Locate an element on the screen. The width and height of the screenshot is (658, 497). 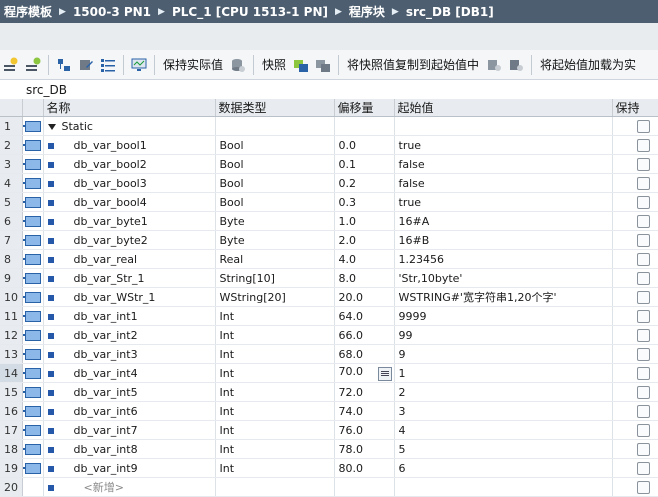
variable-name: db_var_bool1 is located at coordinates (100, 145).